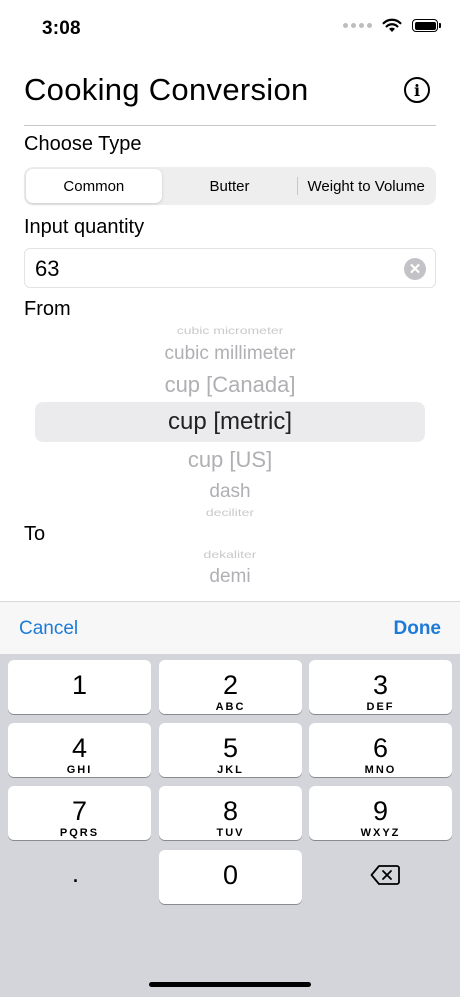 The width and height of the screenshot is (460, 997). What do you see at coordinates (230, 770) in the screenshot?
I see `key-letters: JKL` at bounding box center [230, 770].